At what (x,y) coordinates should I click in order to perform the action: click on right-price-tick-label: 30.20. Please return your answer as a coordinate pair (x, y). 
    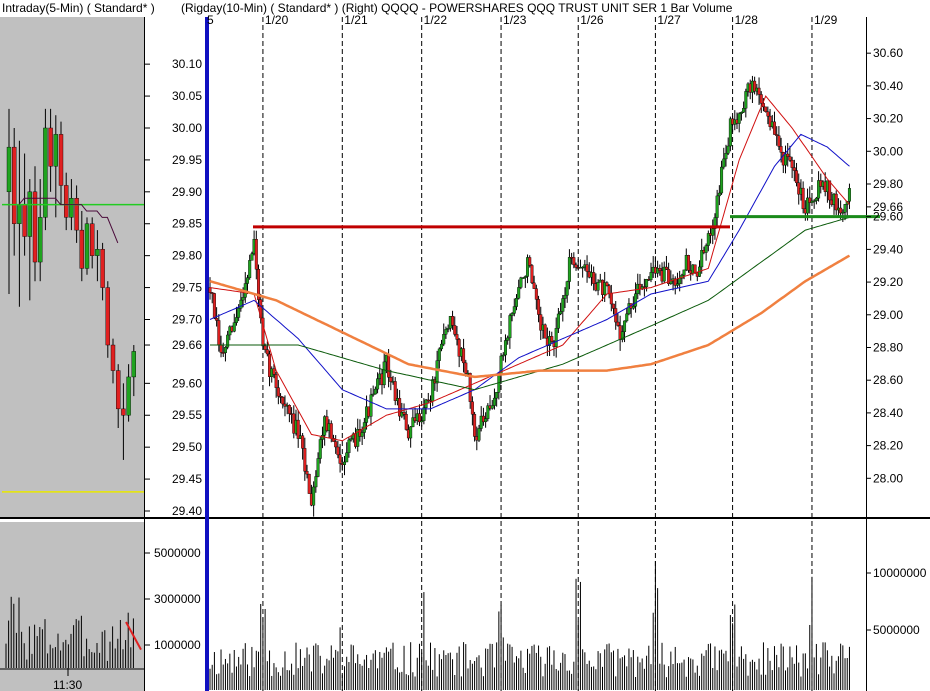
    Looking at the image, I should click on (888, 119).